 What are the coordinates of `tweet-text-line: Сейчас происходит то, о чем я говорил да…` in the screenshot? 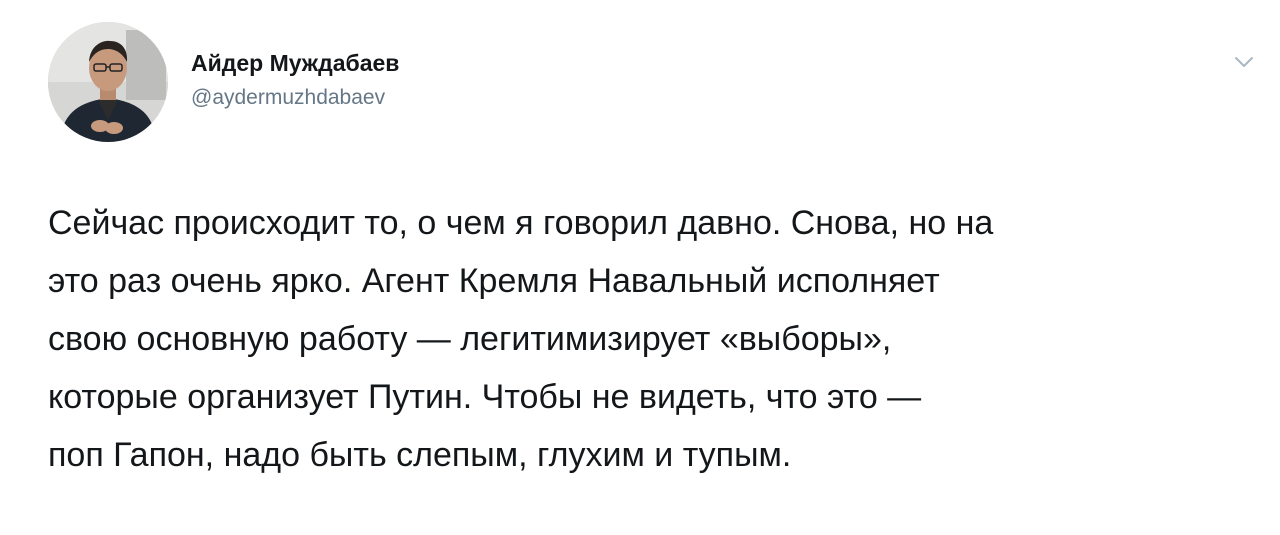 It's located at (521, 223).